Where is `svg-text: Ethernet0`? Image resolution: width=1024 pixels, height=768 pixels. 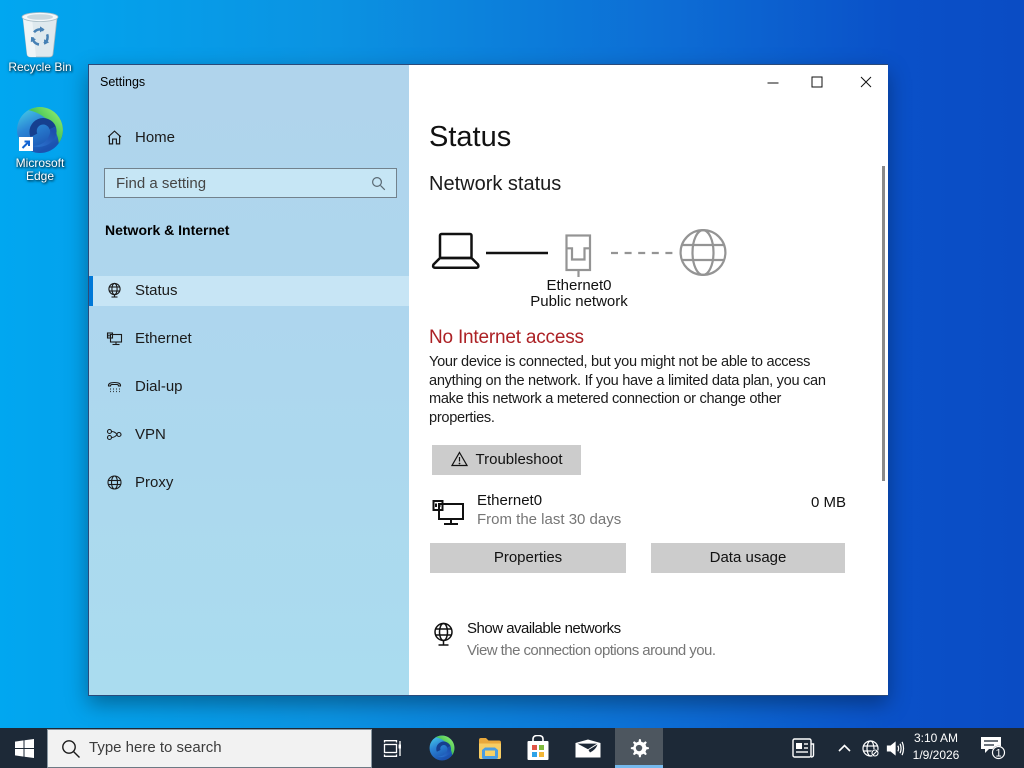
svg-text: Ethernet0 is located at coordinates (578, 285).